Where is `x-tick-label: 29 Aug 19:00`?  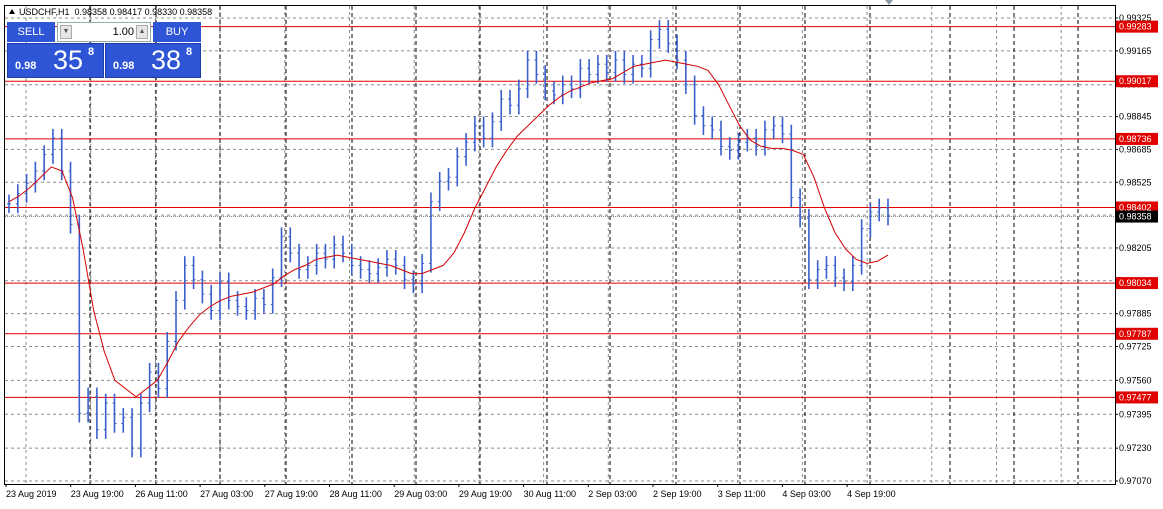 x-tick-label: 29 Aug 19:00 is located at coordinates (485, 494).